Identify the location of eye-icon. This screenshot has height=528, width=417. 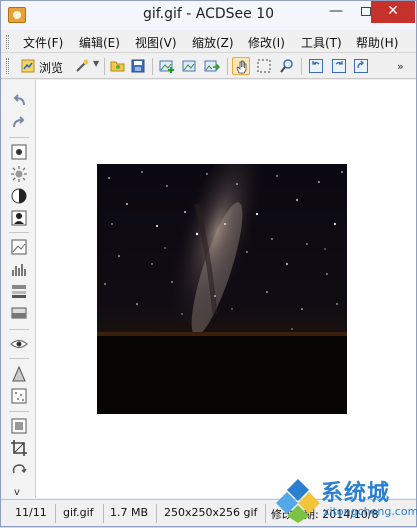
(19, 344).